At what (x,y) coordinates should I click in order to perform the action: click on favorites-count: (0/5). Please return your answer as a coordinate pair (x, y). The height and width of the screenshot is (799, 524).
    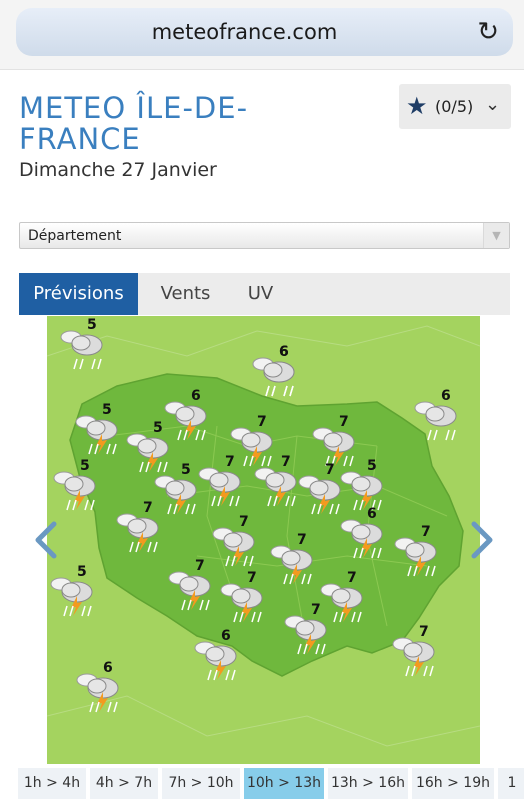
    Looking at the image, I should click on (454, 106).